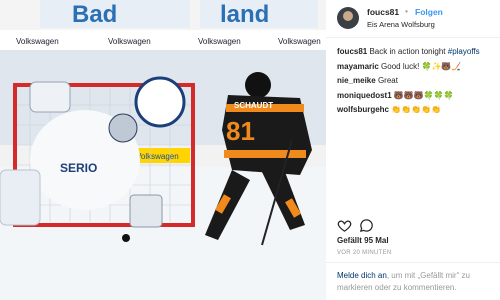  I want to click on comment-item: moniquedost1 🐻🐻🐻🍀🍀🍀, so click(417, 96).